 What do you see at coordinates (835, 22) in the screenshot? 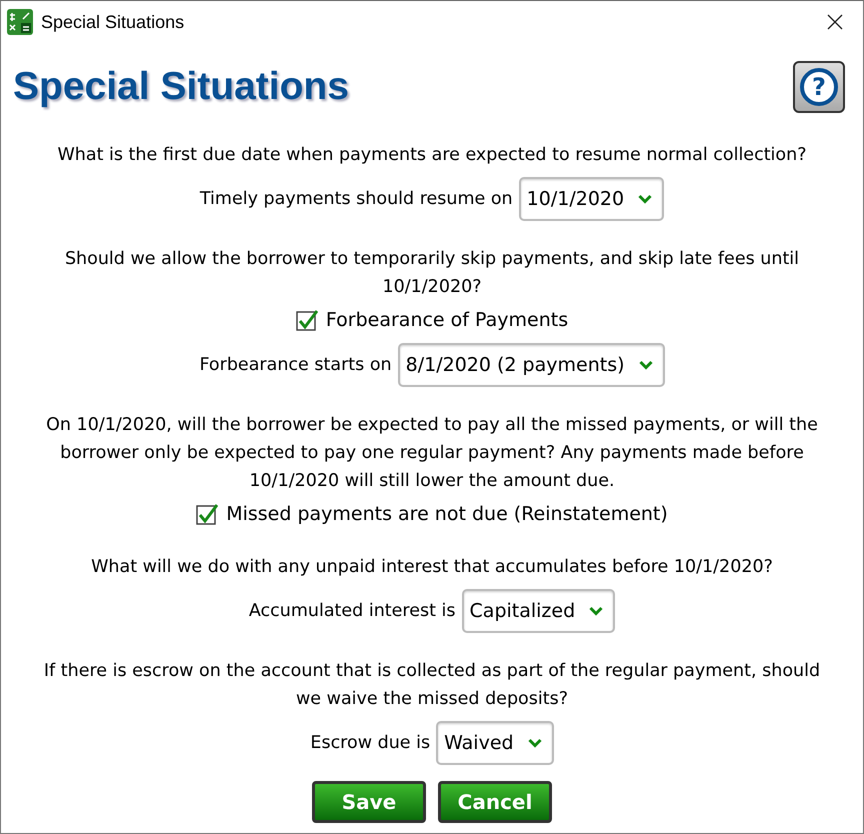
I see `close-icon` at bounding box center [835, 22].